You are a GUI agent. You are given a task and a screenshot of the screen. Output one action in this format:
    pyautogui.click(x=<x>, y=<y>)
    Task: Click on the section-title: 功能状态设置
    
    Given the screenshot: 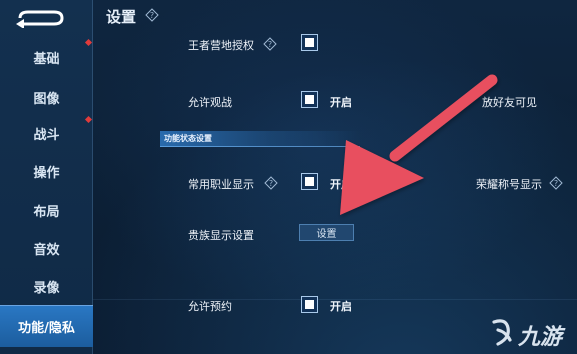 What is the action you would take?
    pyautogui.click(x=188, y=138)
    